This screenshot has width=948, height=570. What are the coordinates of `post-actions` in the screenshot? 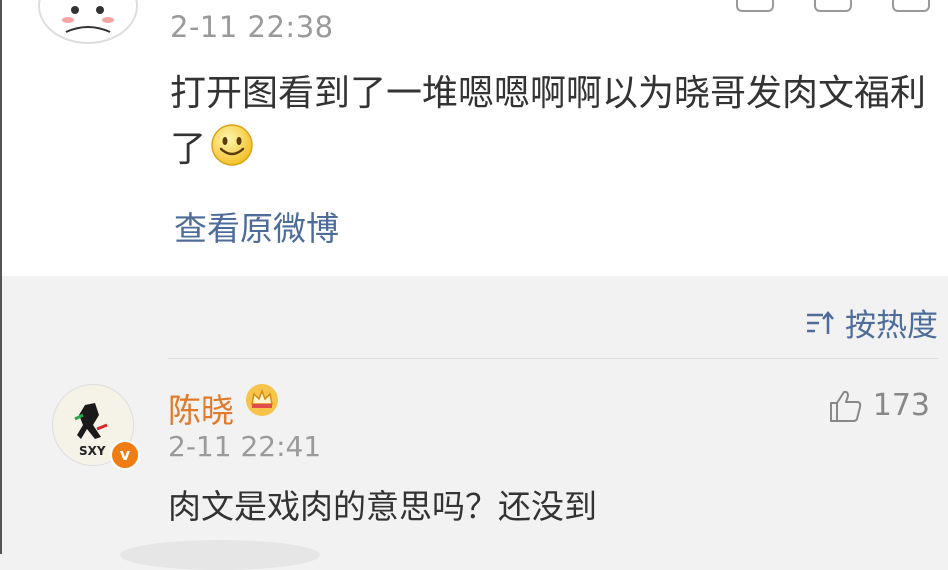 It's located at (833, 6).